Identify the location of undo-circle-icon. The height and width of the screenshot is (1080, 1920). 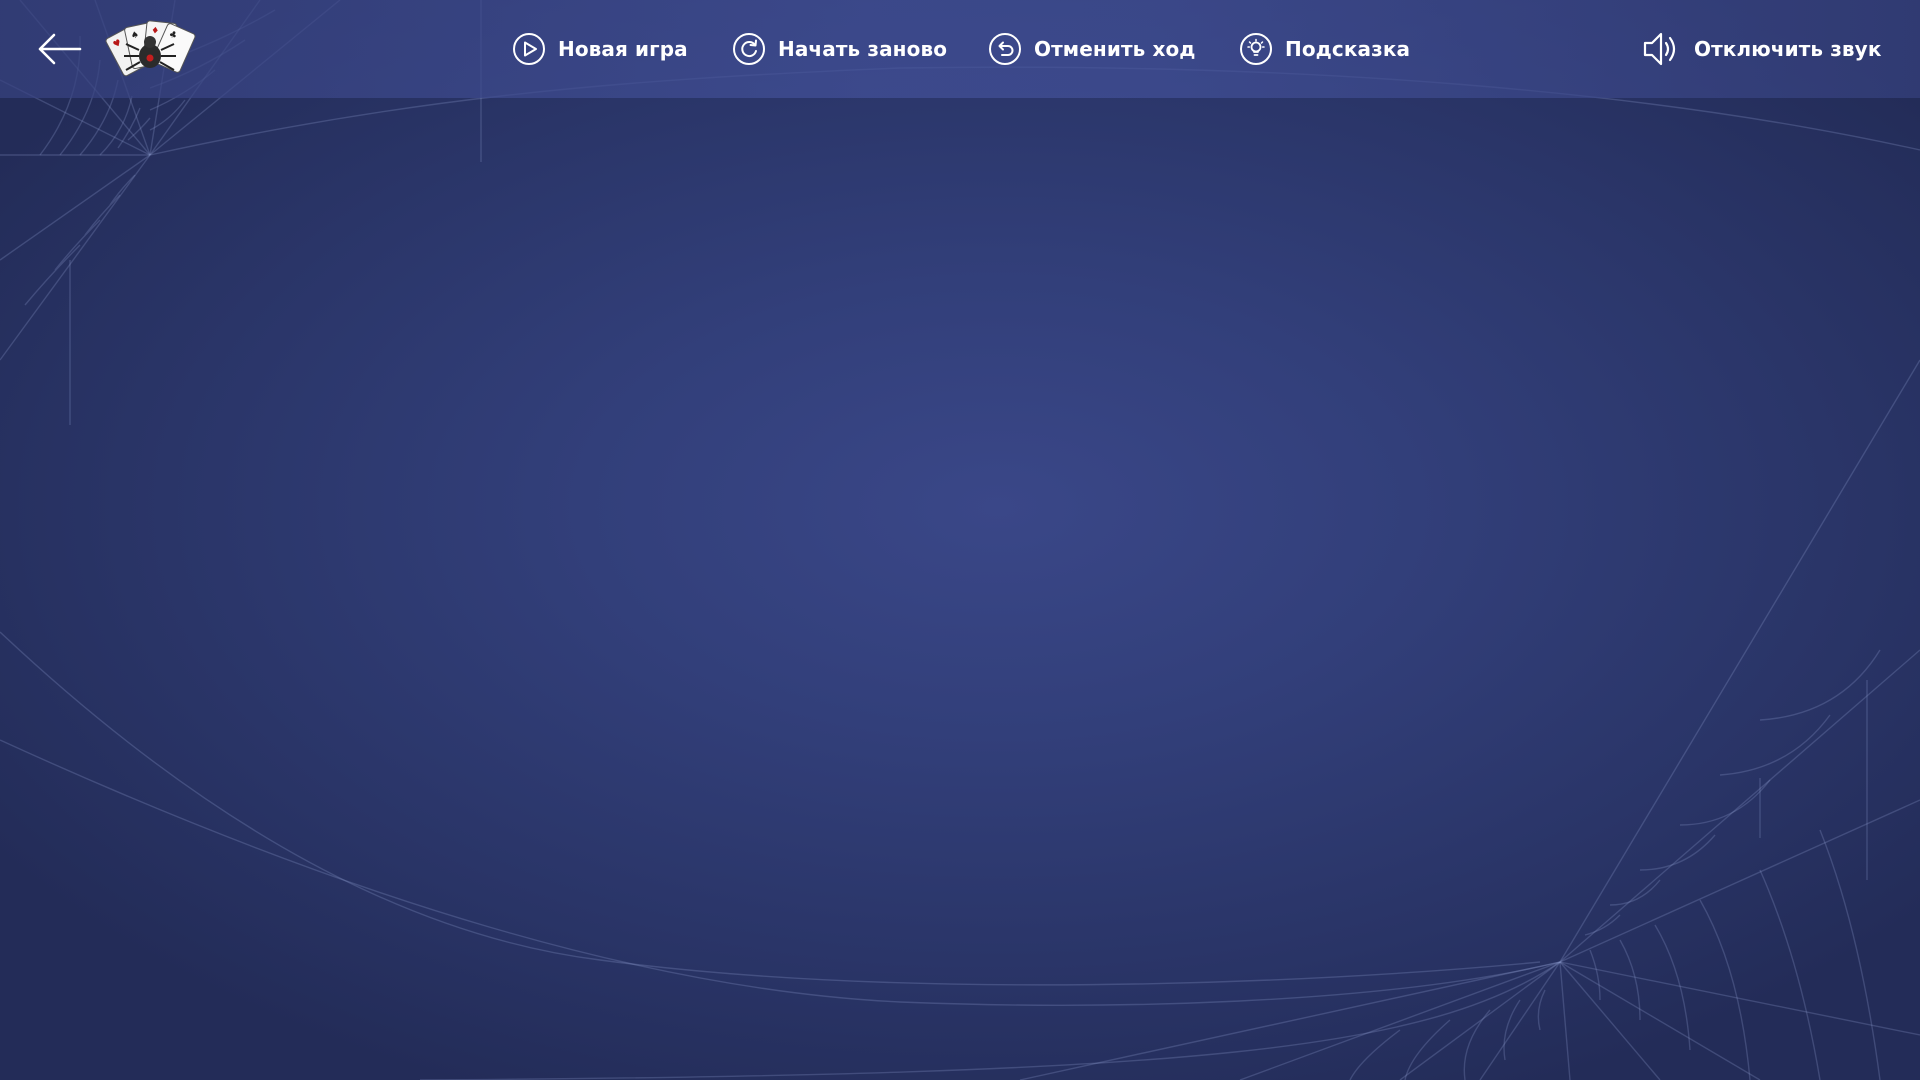
(1005, 49).